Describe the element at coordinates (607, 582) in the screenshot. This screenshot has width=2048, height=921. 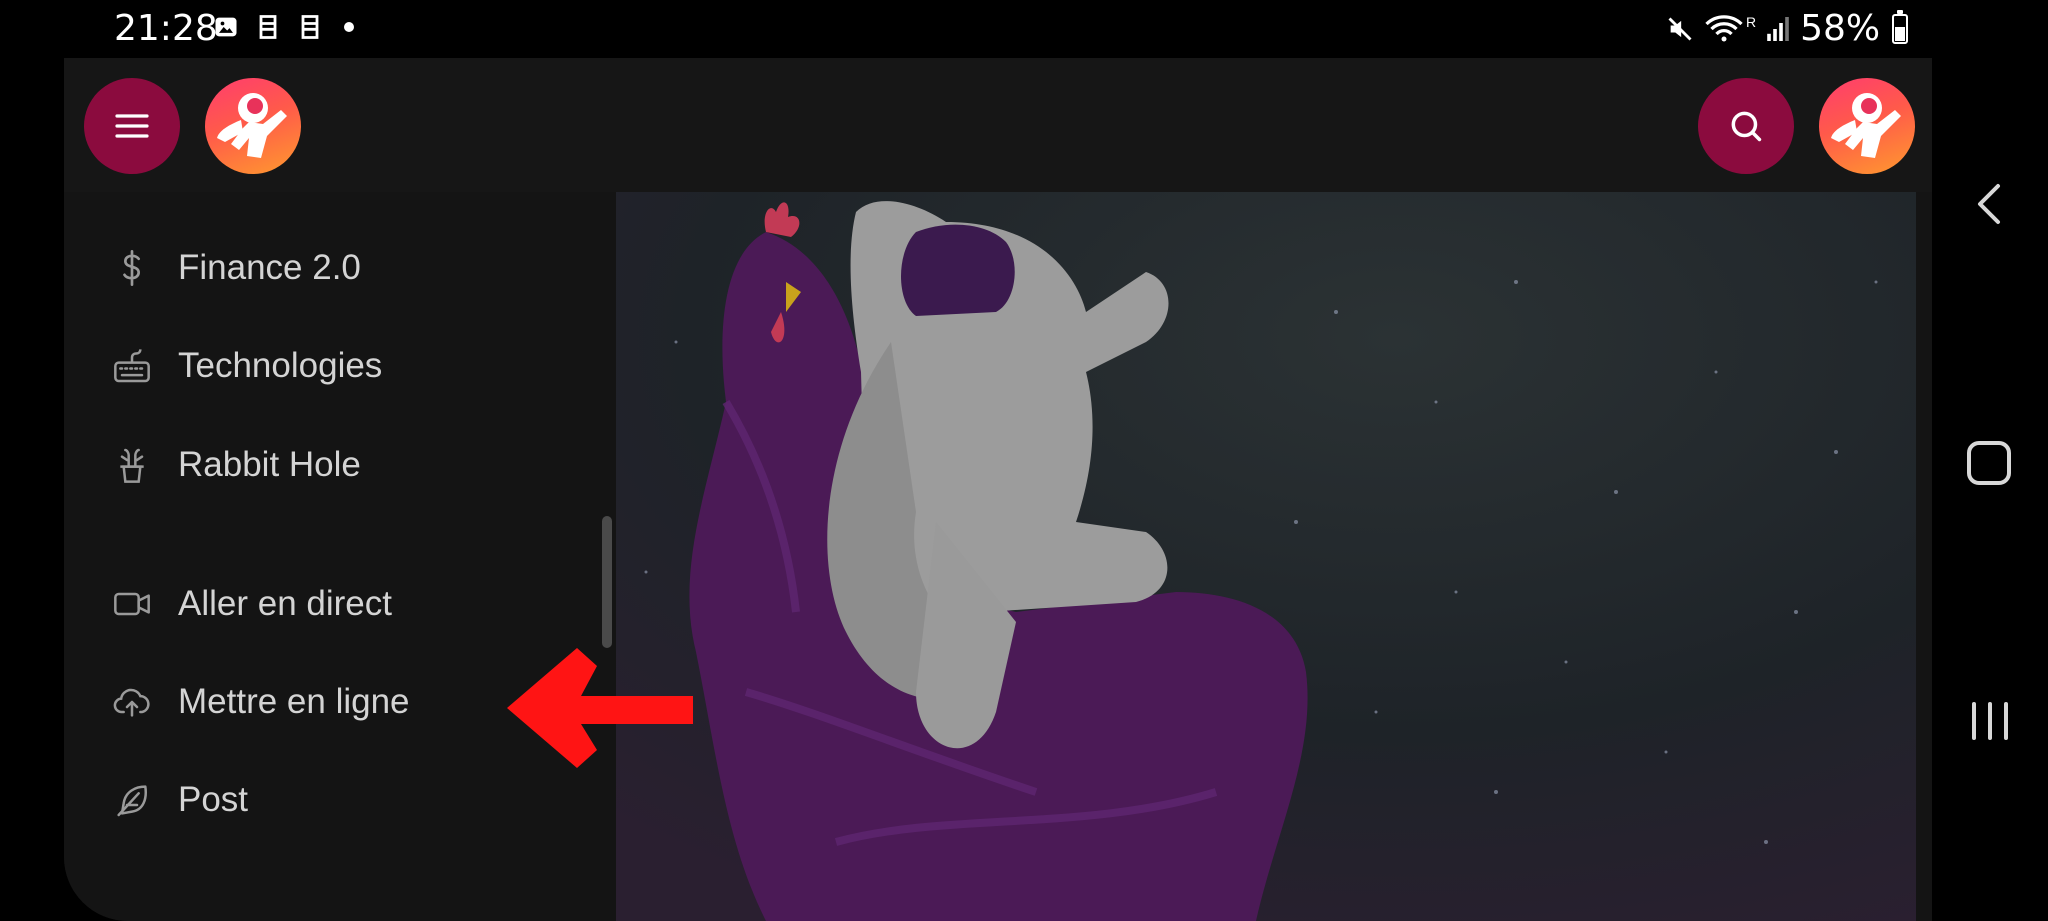
I see `sidebar-scrollbar` at that location.